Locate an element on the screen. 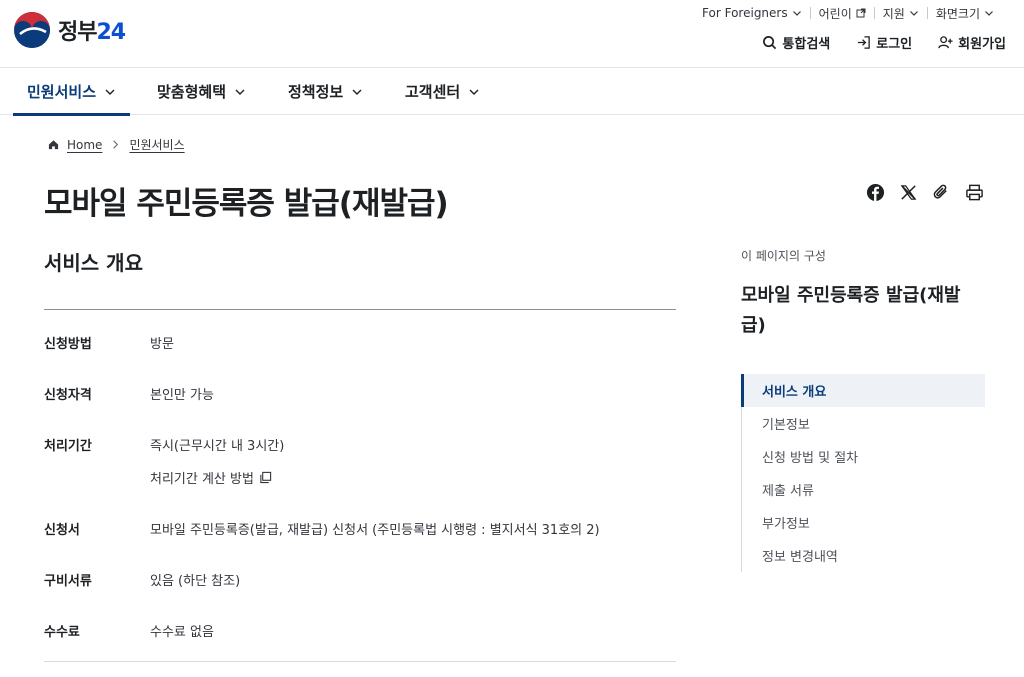 Image resolution: width=1024 pixels, height=677 pixels. info-value: 있음 (하단 참조) is located at coordinates (195, 581).